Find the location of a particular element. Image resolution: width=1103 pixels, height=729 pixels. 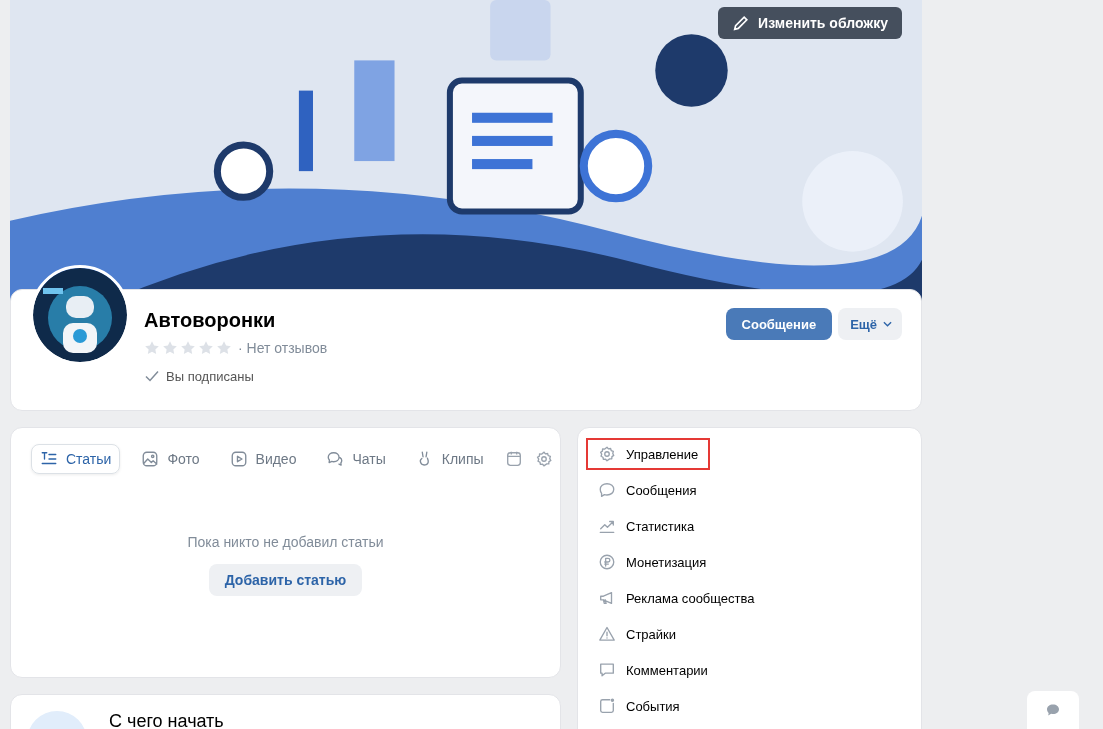

chat-button is located at coordinates (1053, 710).